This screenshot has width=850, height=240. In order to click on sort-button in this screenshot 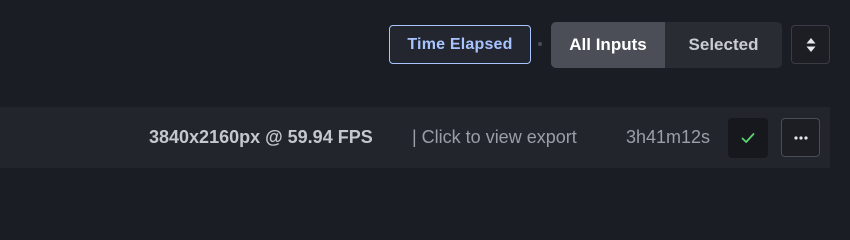, I will do `click(810, 44)`.